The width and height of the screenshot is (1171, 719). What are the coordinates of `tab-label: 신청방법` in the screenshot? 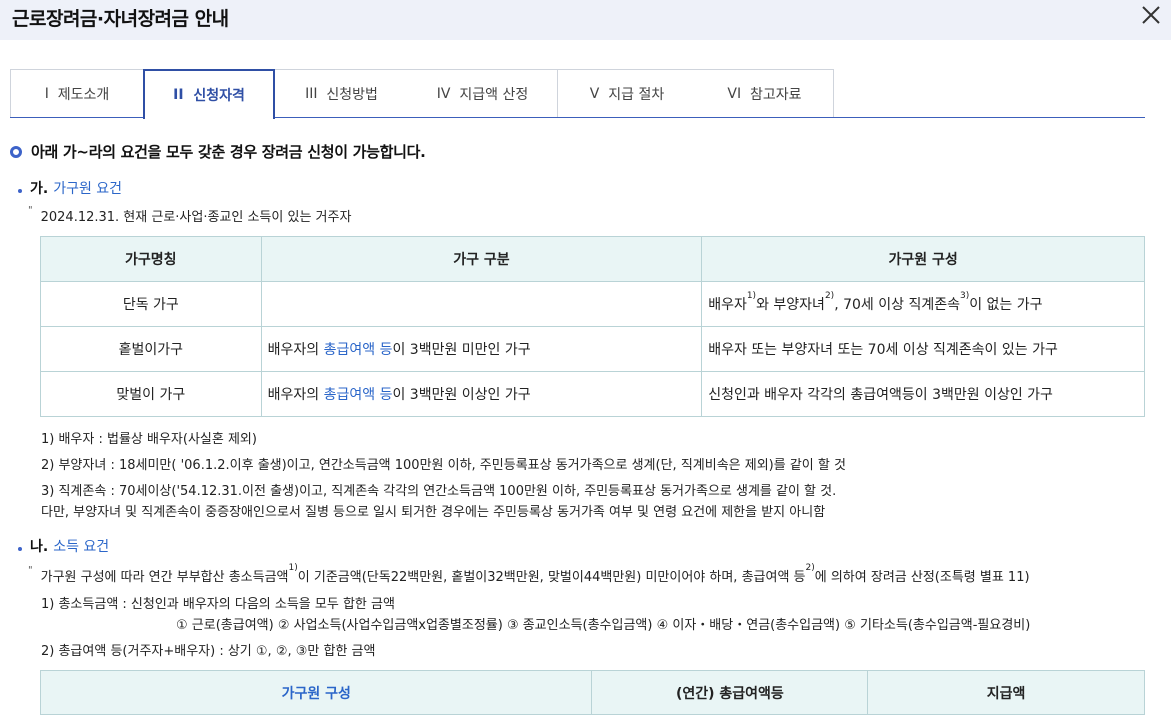 It's located at (352, 94).